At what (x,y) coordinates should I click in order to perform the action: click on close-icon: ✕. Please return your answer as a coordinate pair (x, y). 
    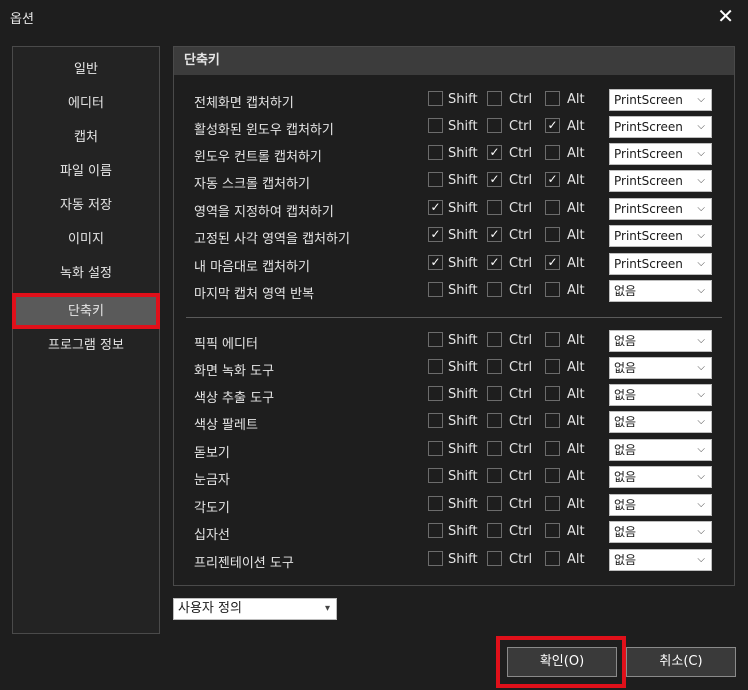
    Looking at the image, I should click on (725, 16).